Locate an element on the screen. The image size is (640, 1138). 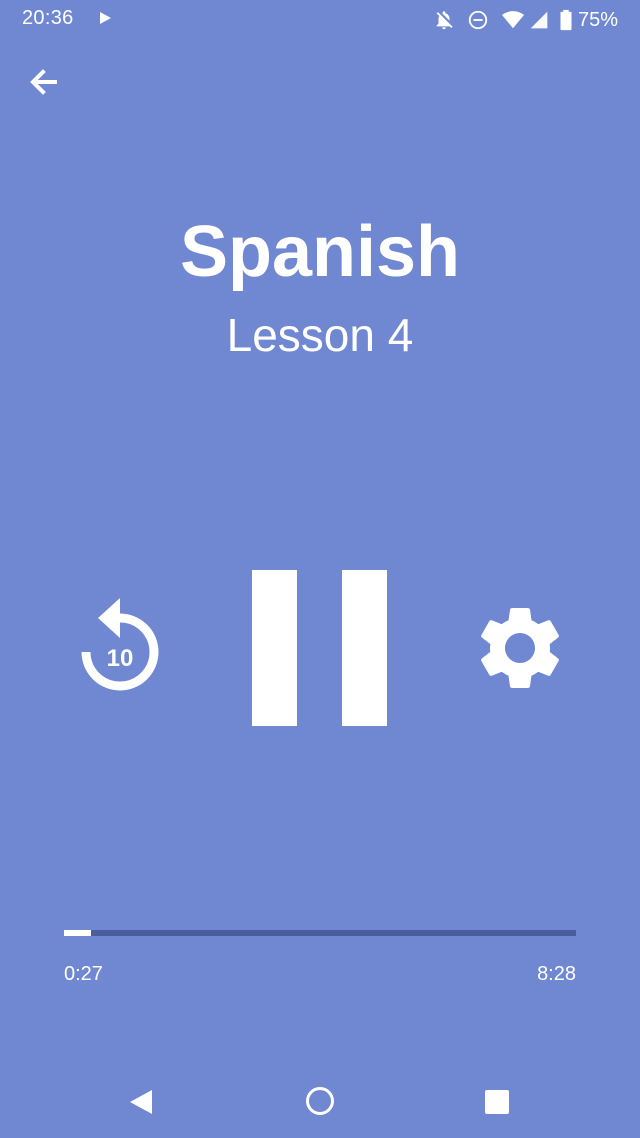
elapsed-time: 0:27 is located at coordinates (83, 974).